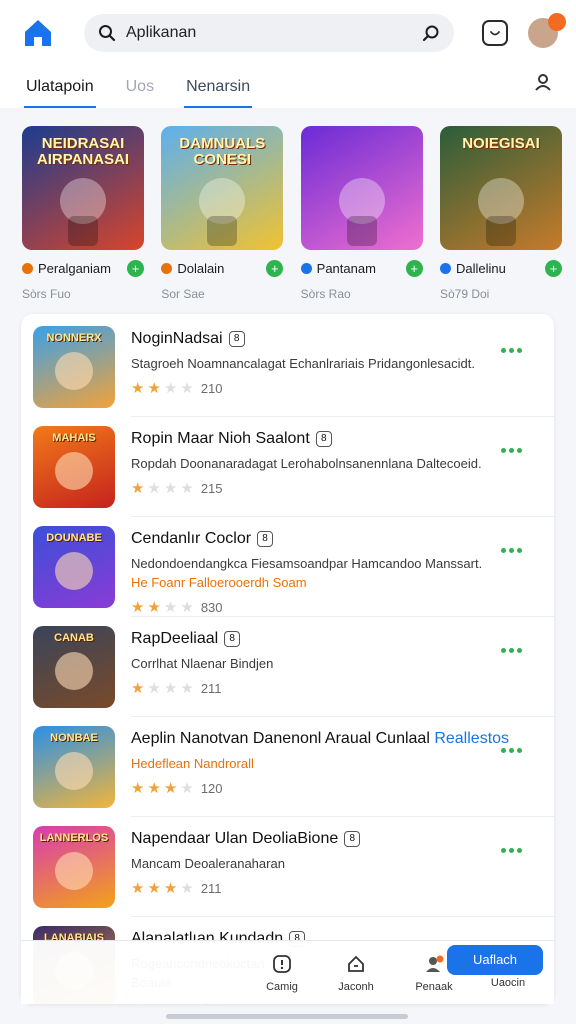  I want to click on notifications-button, so click(495, 33).